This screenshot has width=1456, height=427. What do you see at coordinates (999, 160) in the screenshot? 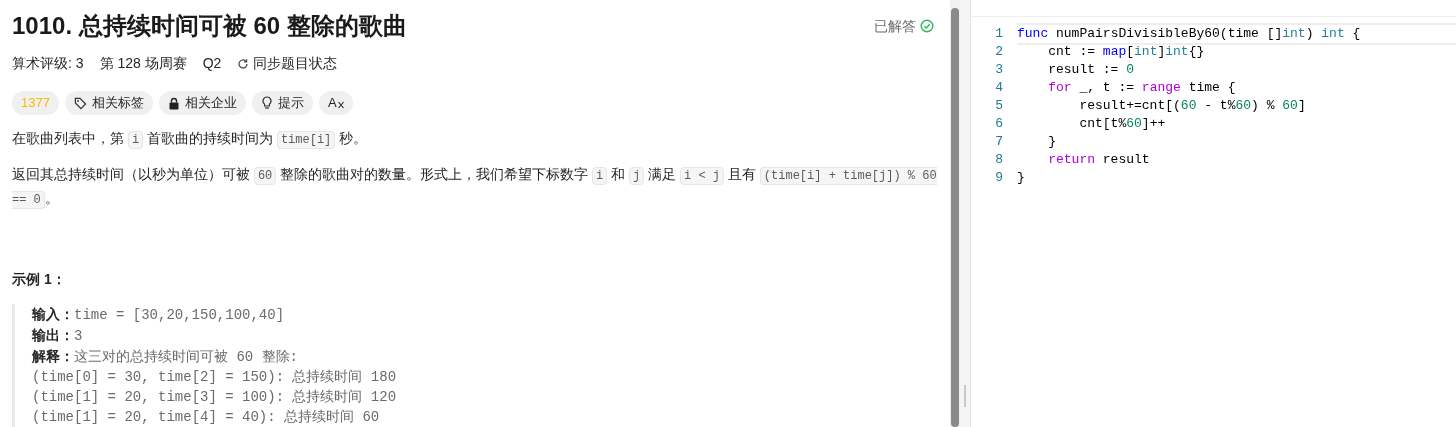
I see `line-number: 8` at bounding box center [999, 160].